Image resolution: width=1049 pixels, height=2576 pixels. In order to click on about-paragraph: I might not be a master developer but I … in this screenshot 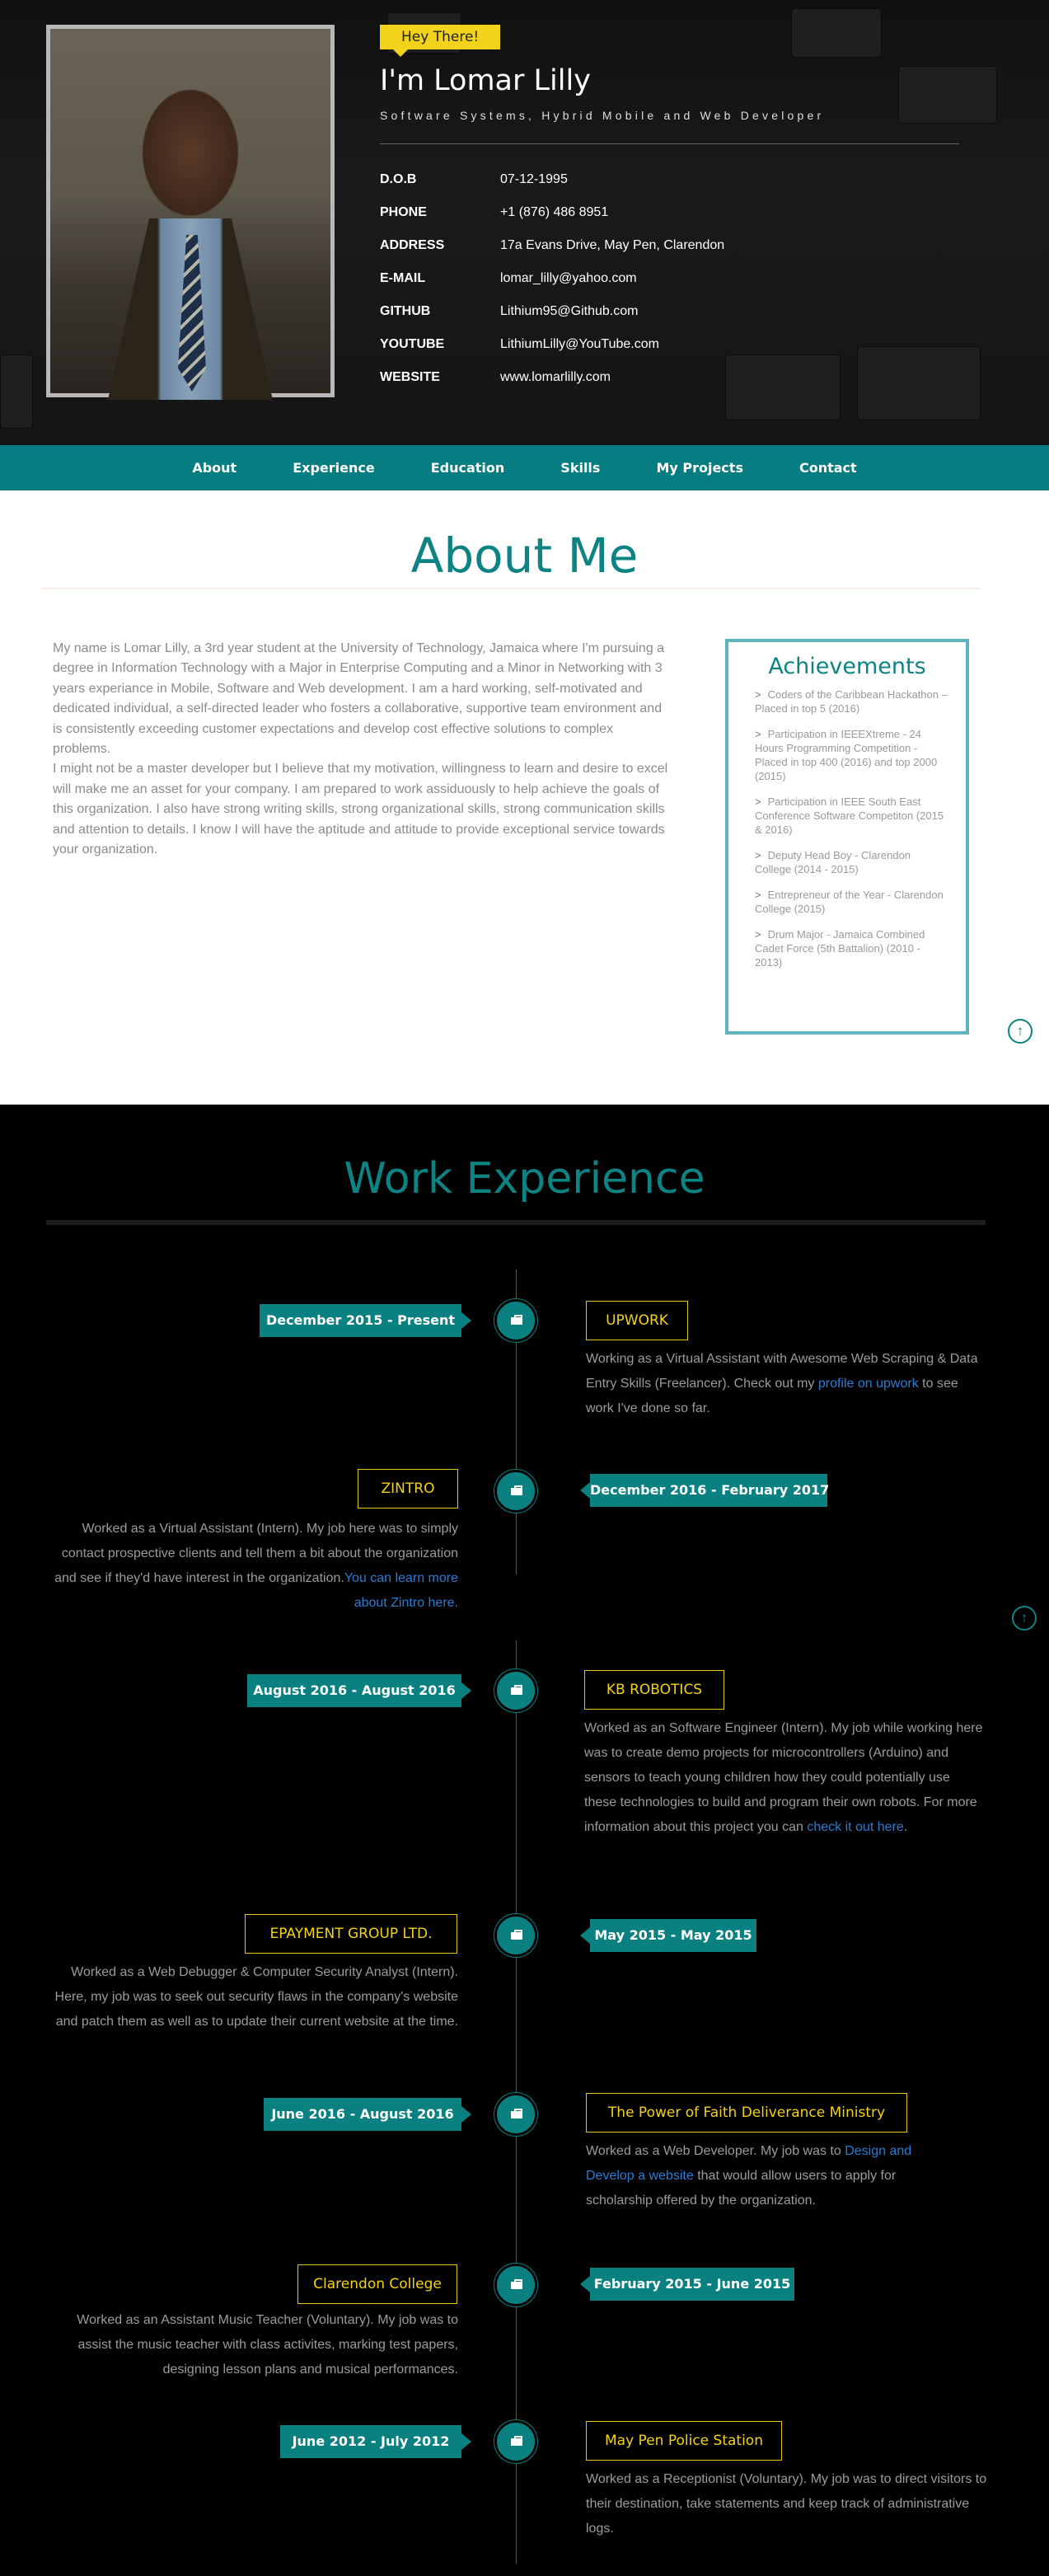, I will do `click(360, 809)`.